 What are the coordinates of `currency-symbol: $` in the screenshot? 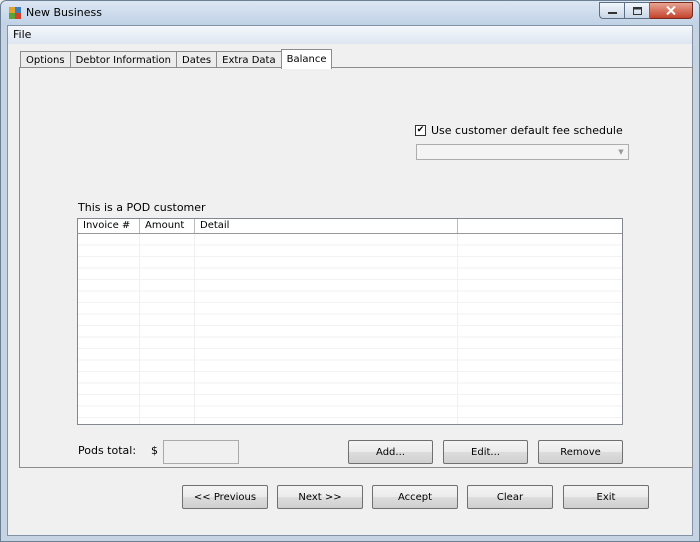 It's located at (154, 450).